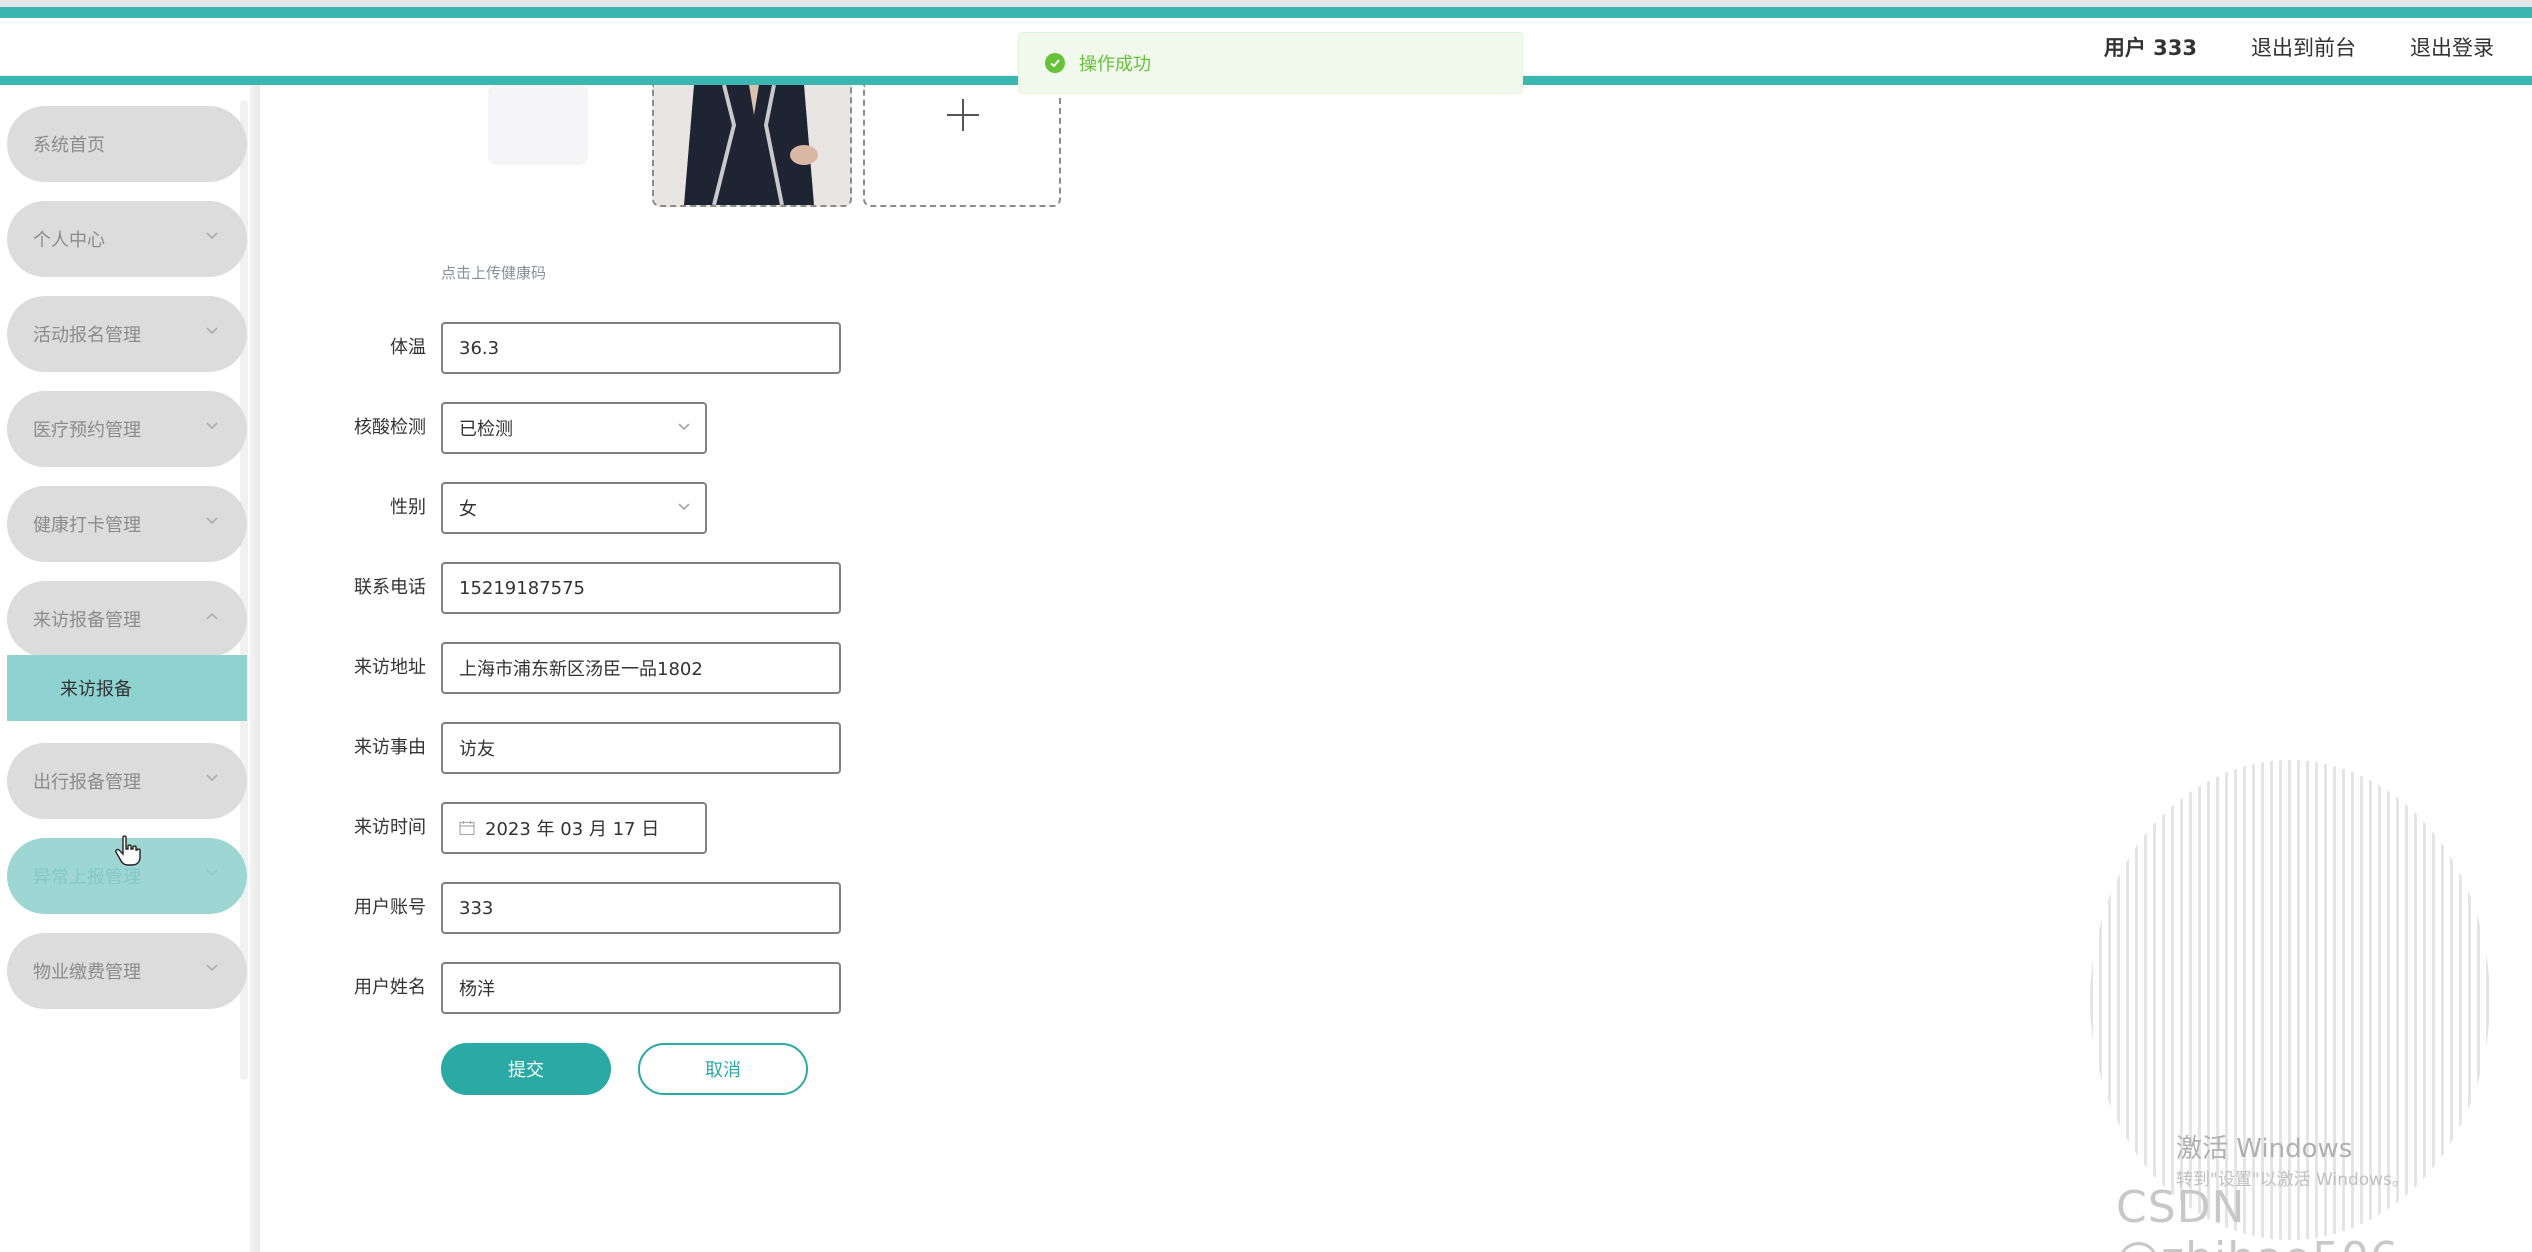  I want to click on sidebar-item-label: 活动报名管理, so click(87, 335).